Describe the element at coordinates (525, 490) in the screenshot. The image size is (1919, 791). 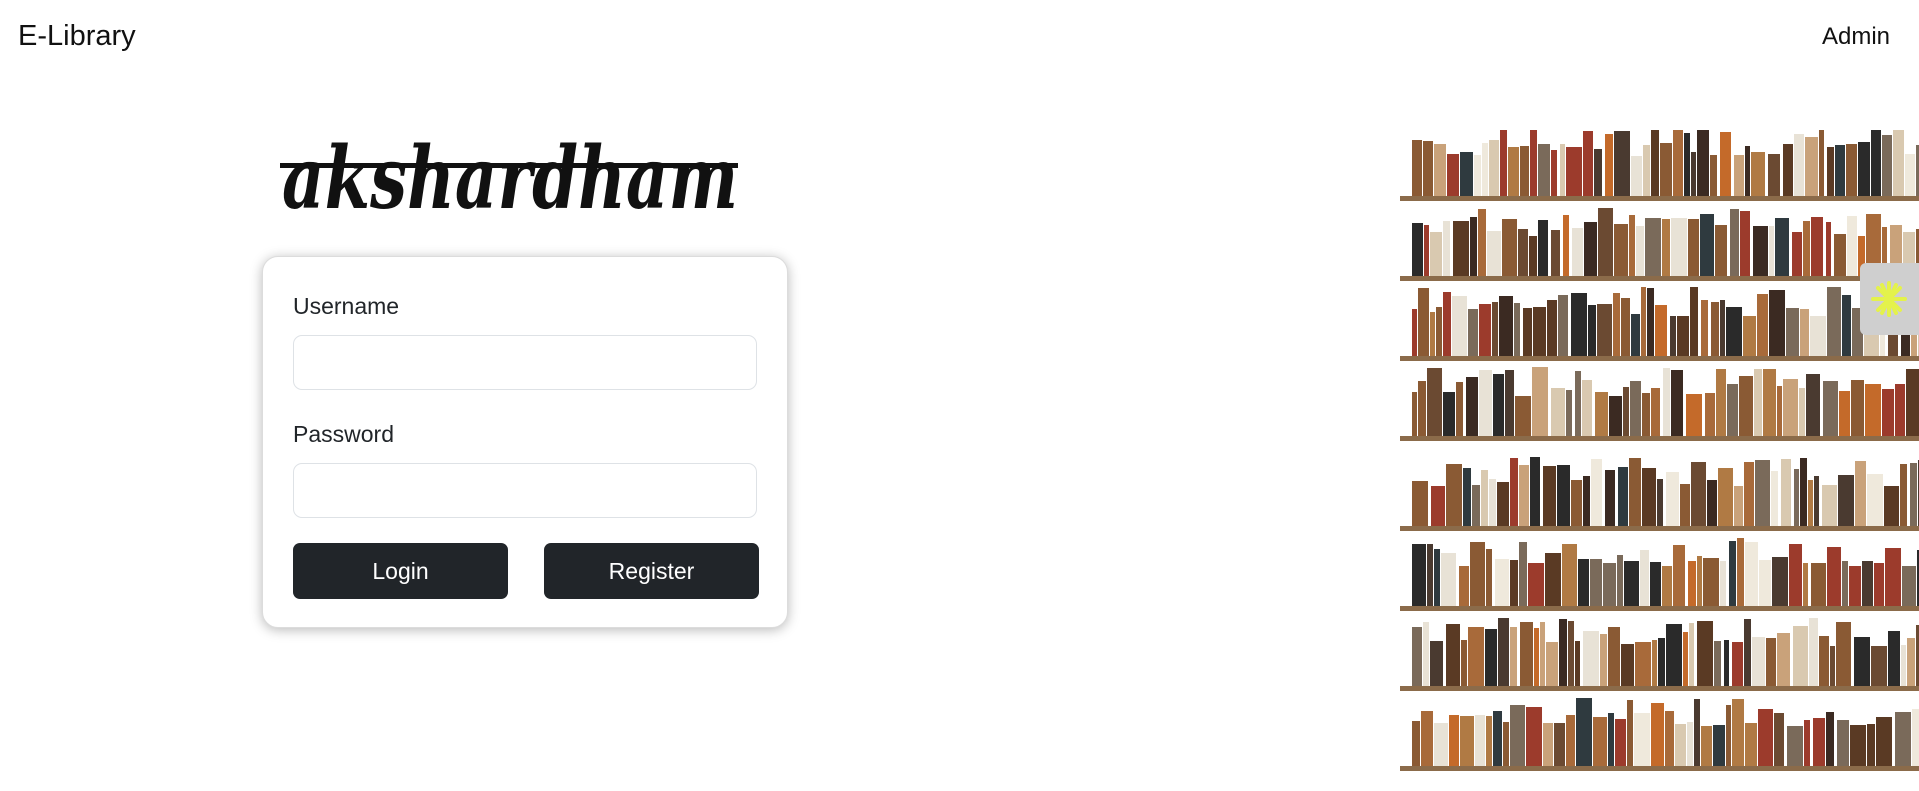
I see `password-input` at that location.